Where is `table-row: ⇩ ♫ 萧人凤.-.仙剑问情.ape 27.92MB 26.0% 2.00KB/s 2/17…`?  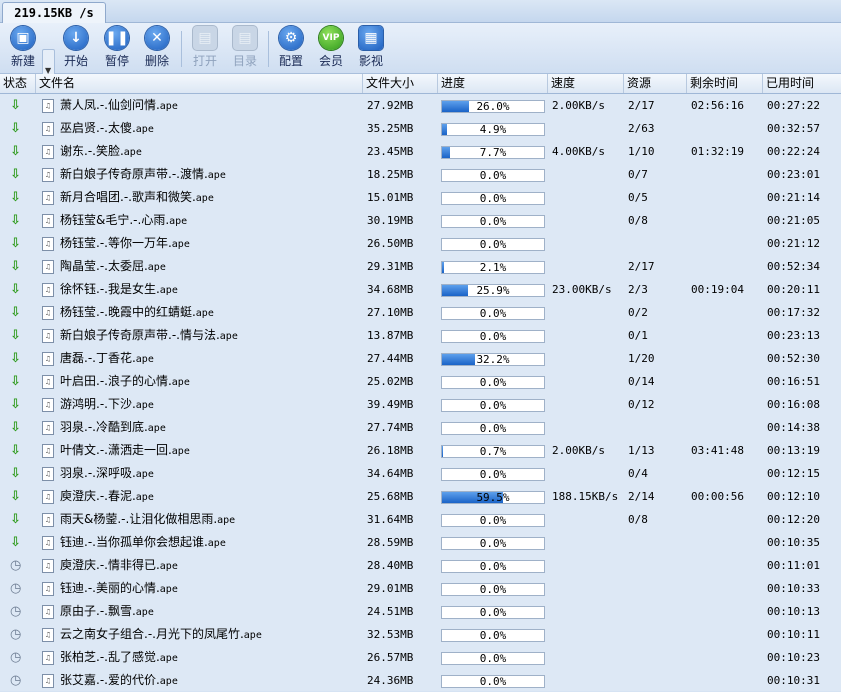 table-row: ⇩ ♫ 萧人凤.-.仙剑问情.ape 27.92MB 26.0% 2.00KB/s 2/17… is located at coordinates (420, 105).